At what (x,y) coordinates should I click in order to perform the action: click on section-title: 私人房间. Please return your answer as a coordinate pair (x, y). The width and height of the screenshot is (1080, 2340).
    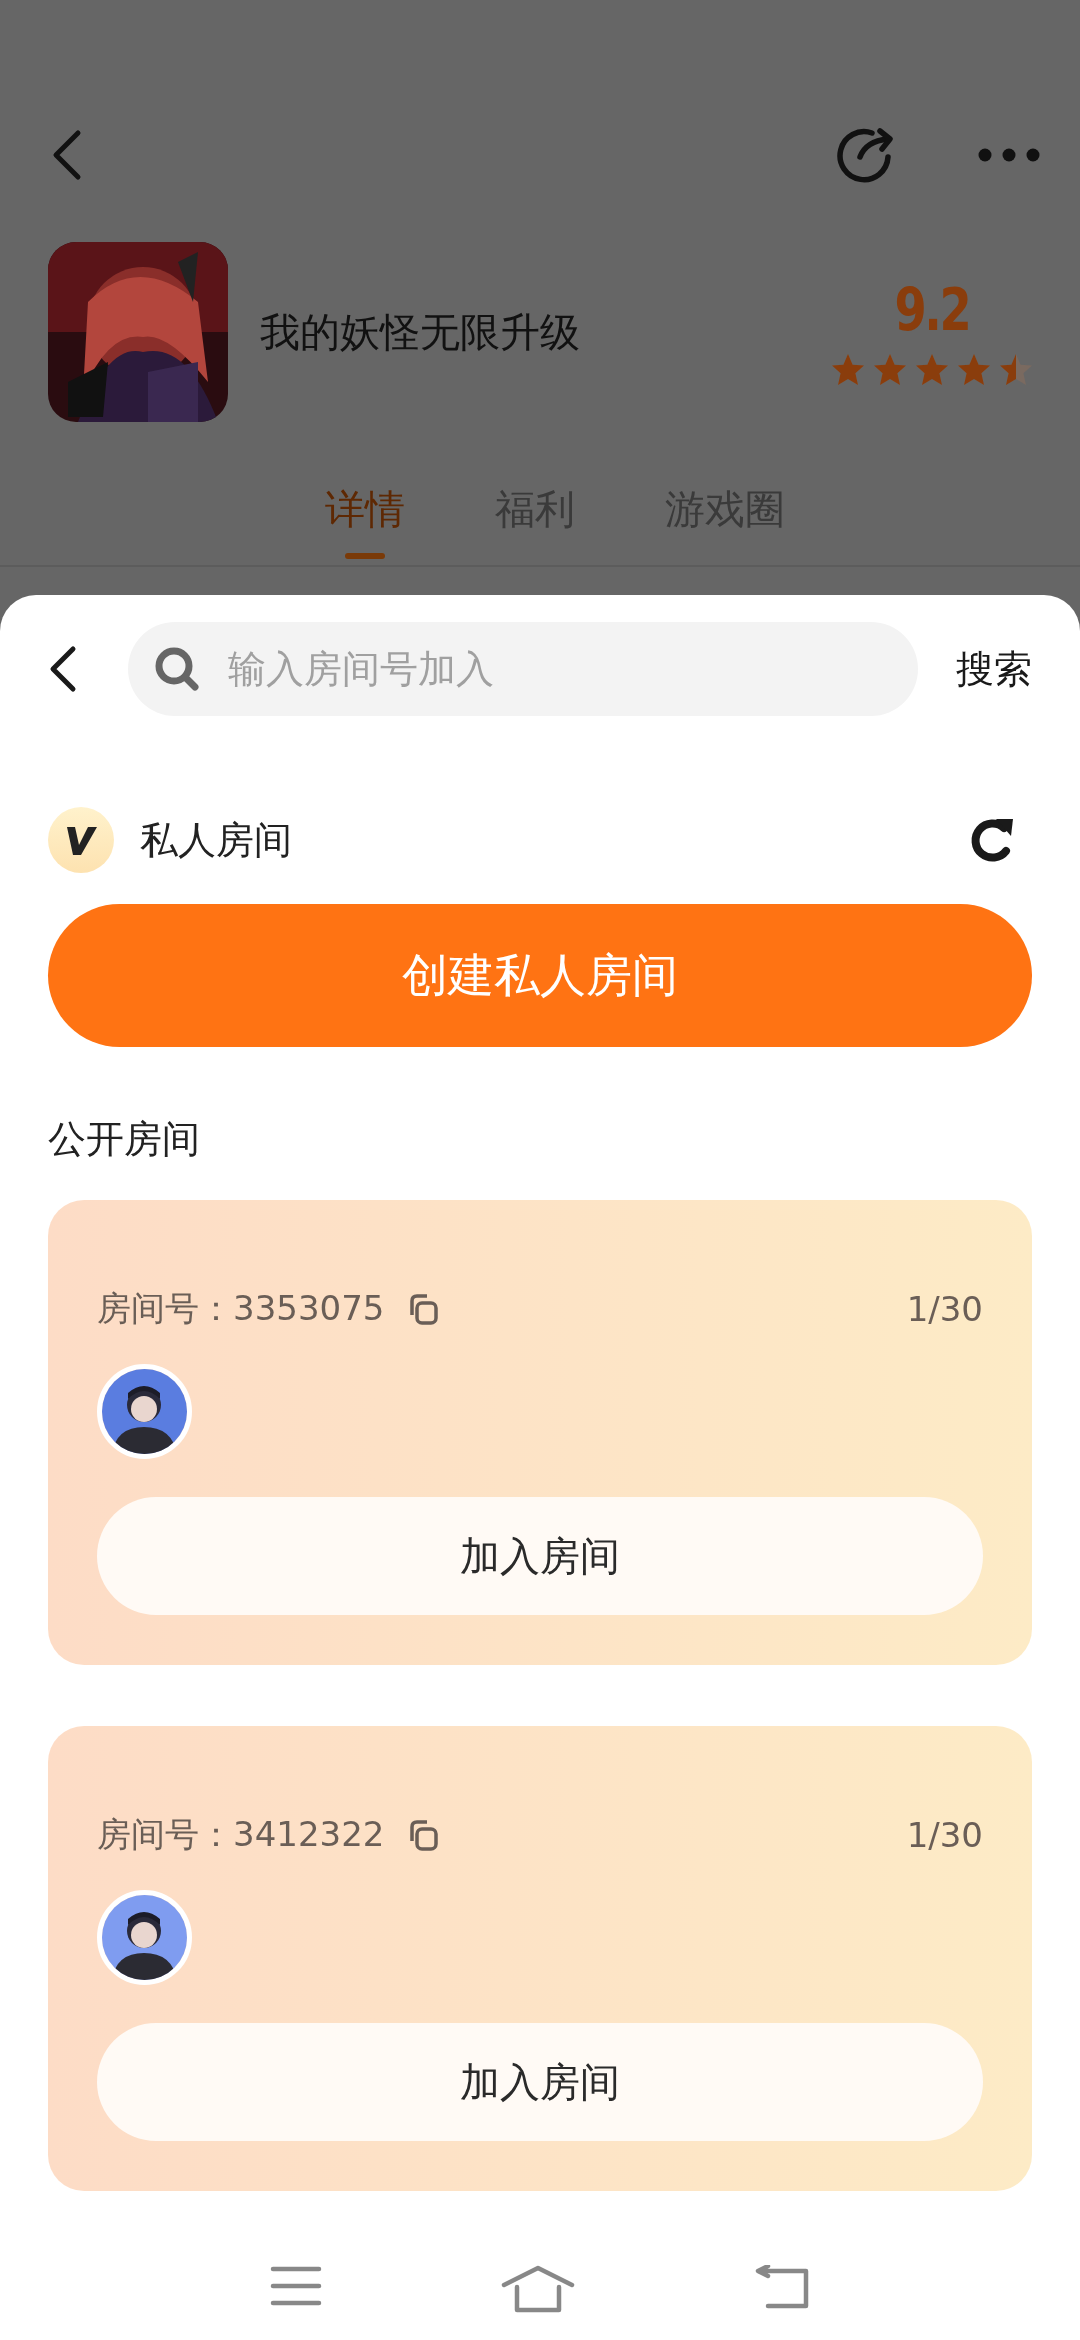
    Looking at the image, I should click on (216, 840).